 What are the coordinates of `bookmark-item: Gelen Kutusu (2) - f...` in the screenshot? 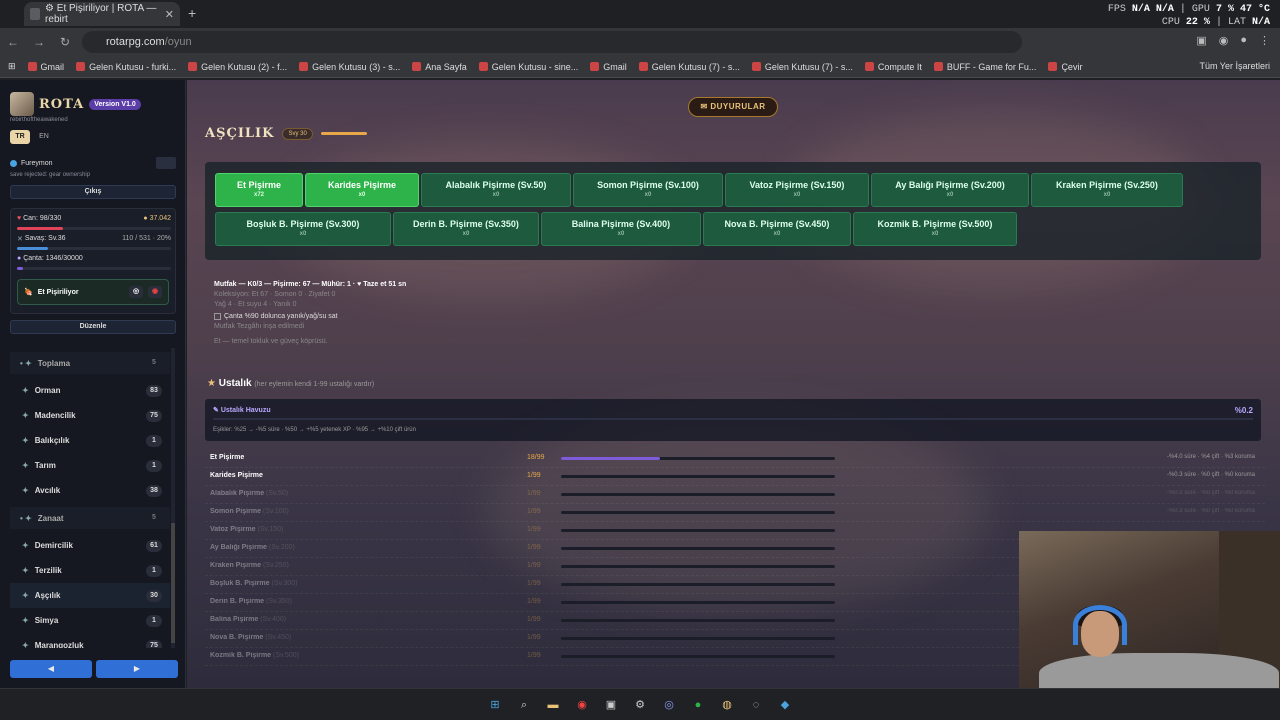 It's located at (237, 67).